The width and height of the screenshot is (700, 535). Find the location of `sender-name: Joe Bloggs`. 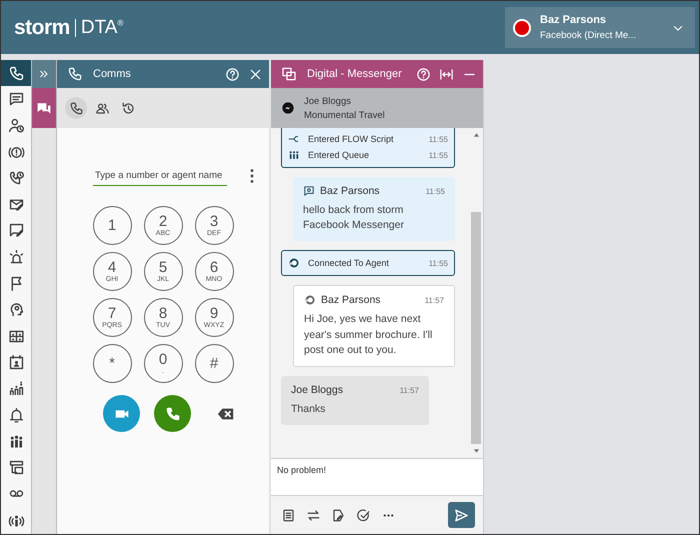

sender-name: Joe Bloggs is located at coordinates (317, 390).